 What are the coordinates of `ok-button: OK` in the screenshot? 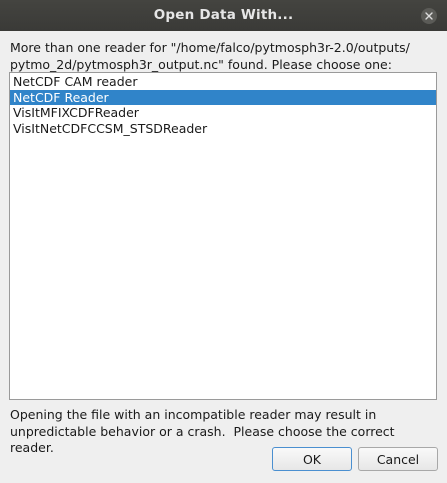 It's located at (312, 459).